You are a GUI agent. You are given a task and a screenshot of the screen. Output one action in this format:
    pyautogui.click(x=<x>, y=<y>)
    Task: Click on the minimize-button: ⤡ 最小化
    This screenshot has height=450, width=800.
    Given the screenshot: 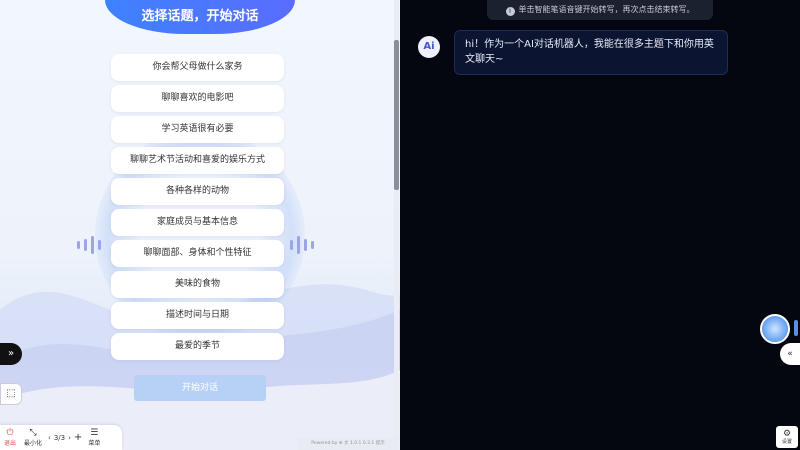 What is the action you would take?
    pyautogui.click(x=33, y=437)
    